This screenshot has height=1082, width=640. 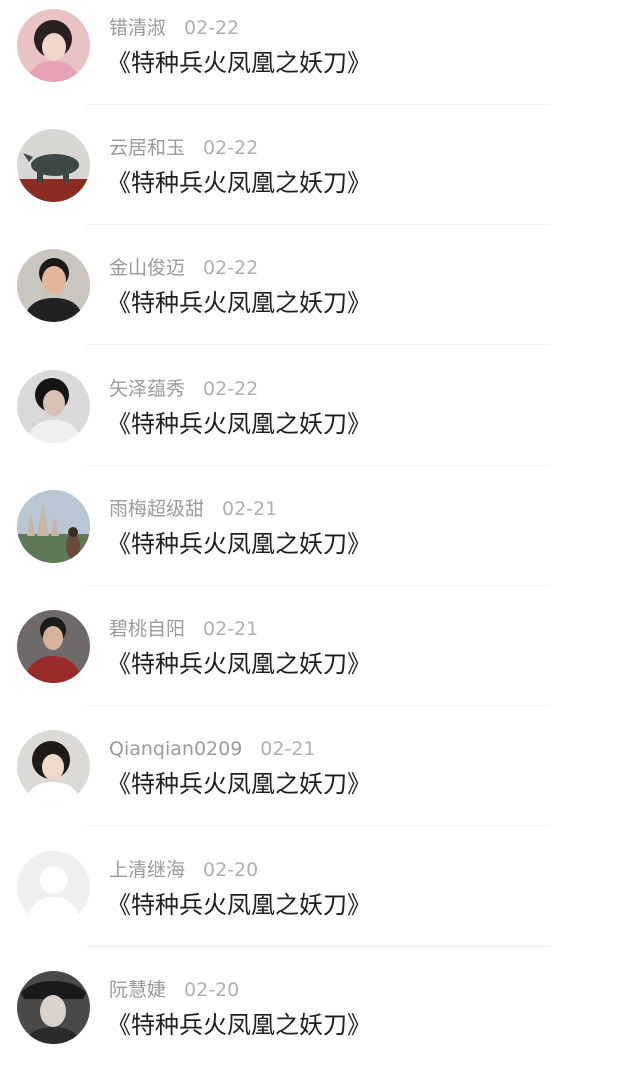 I want to click on list-item: 云居和玉 02-22 《特种兵火凤凰之妖刀》, so click(x=320, y=180).